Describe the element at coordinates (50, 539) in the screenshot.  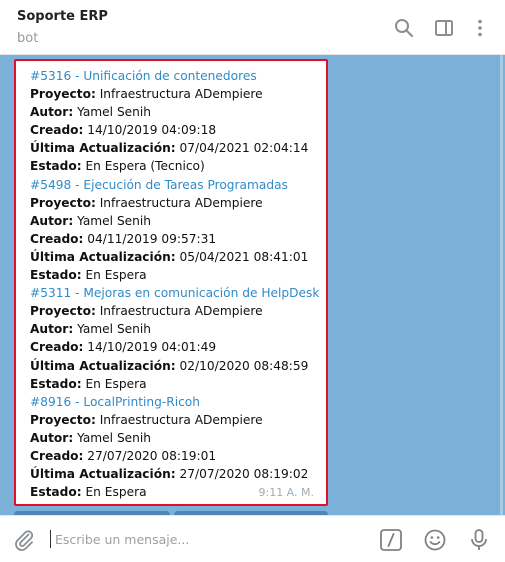
I see `text-caret` at that location.